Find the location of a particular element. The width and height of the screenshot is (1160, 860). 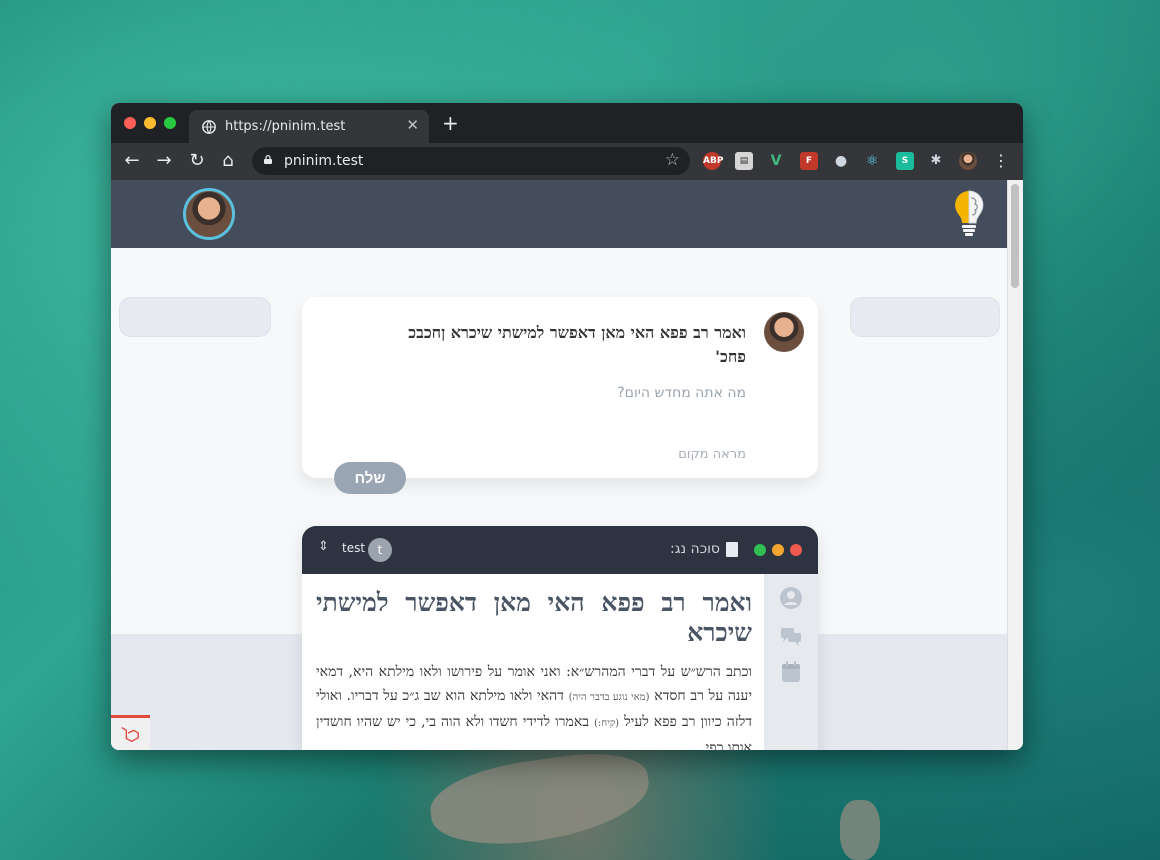

composer-avatar is located at coordinates (784, 332).